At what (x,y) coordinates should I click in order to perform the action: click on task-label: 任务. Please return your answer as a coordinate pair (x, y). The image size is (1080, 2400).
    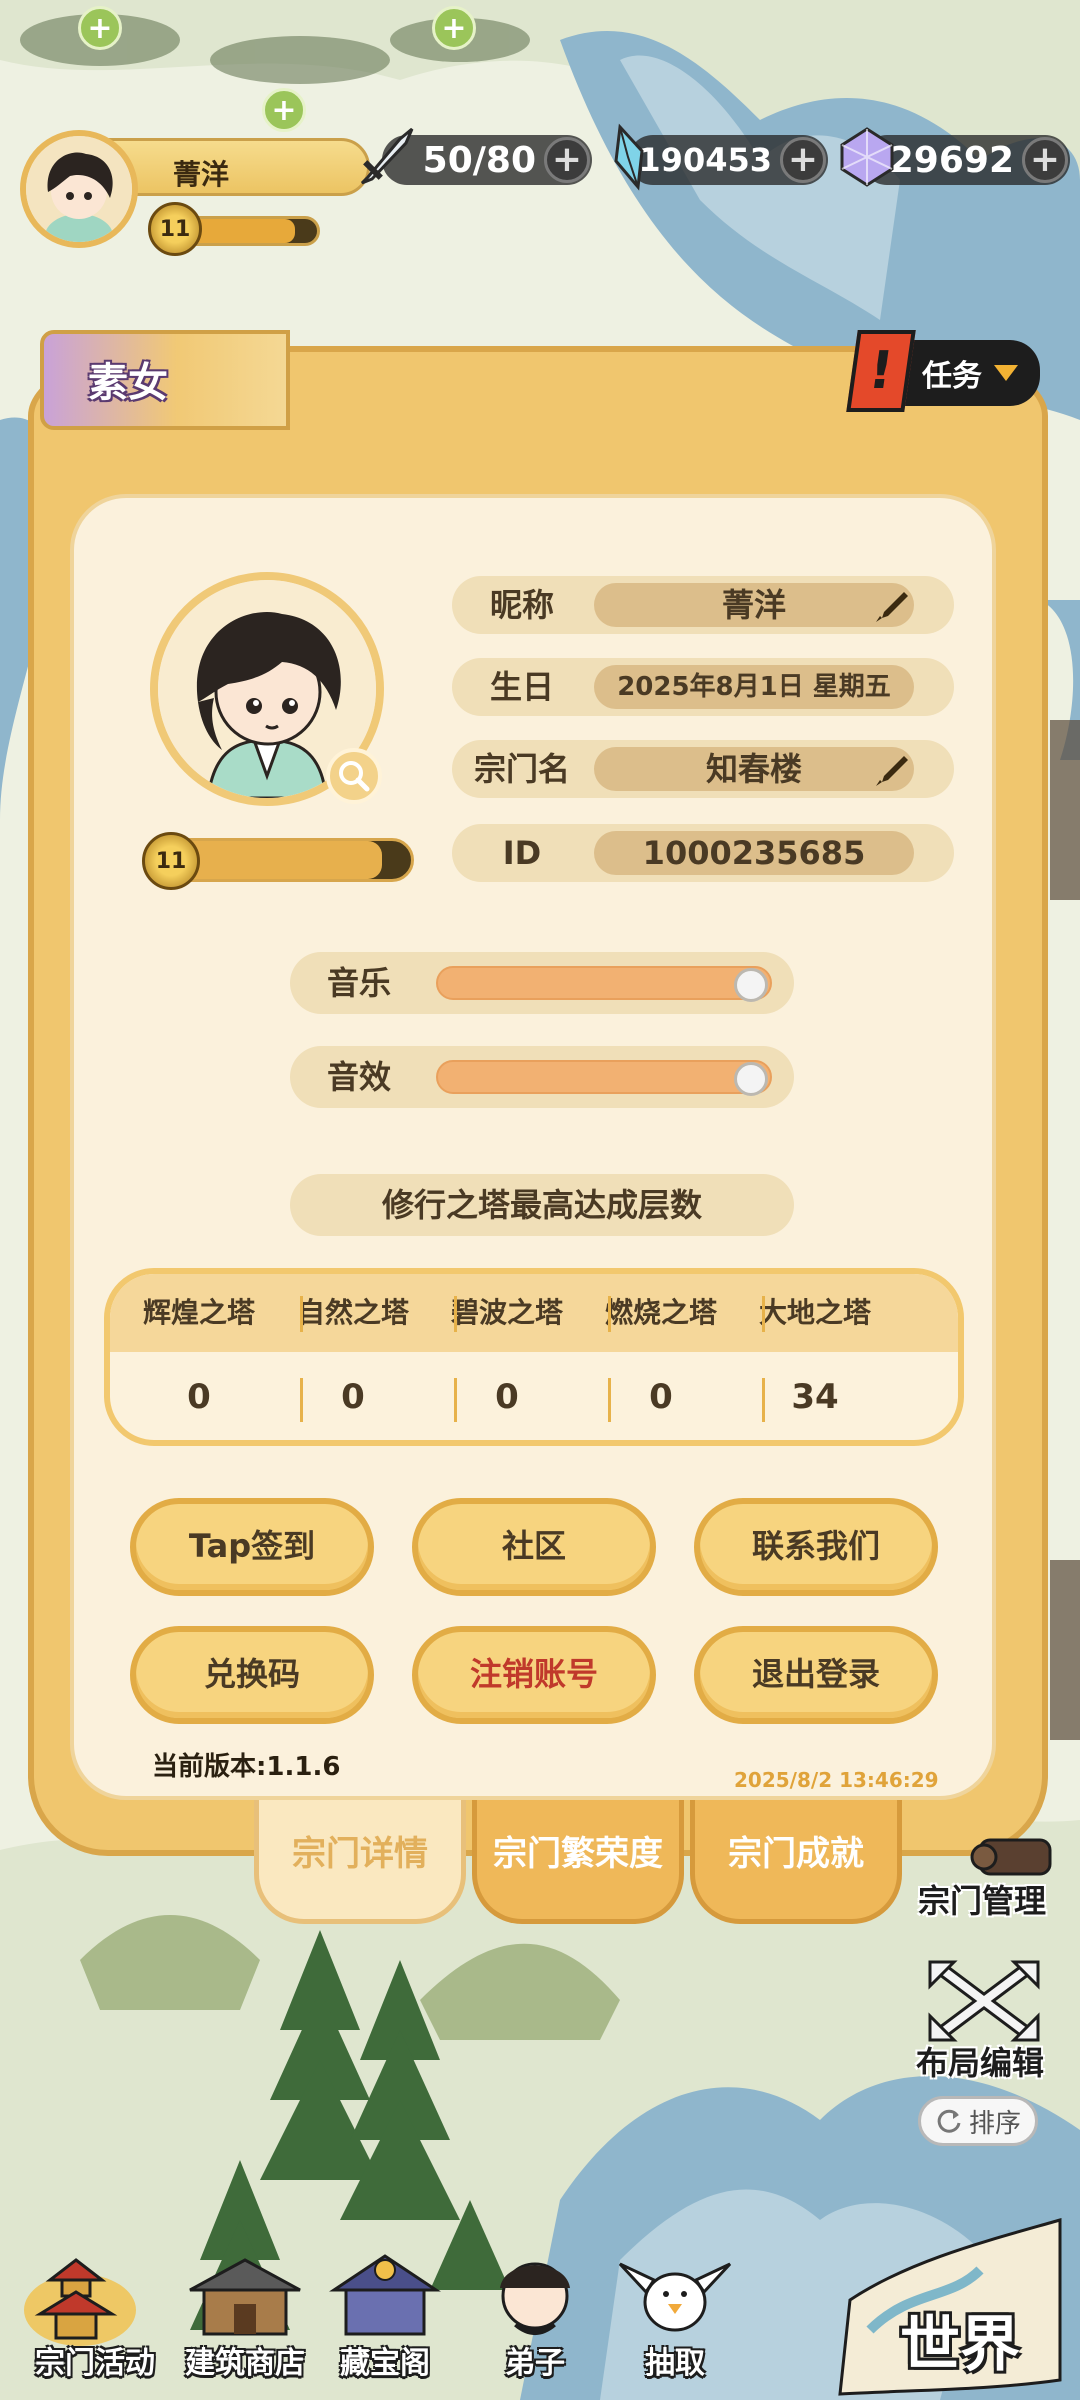
    Looking at the image, I should click on (952, 376).